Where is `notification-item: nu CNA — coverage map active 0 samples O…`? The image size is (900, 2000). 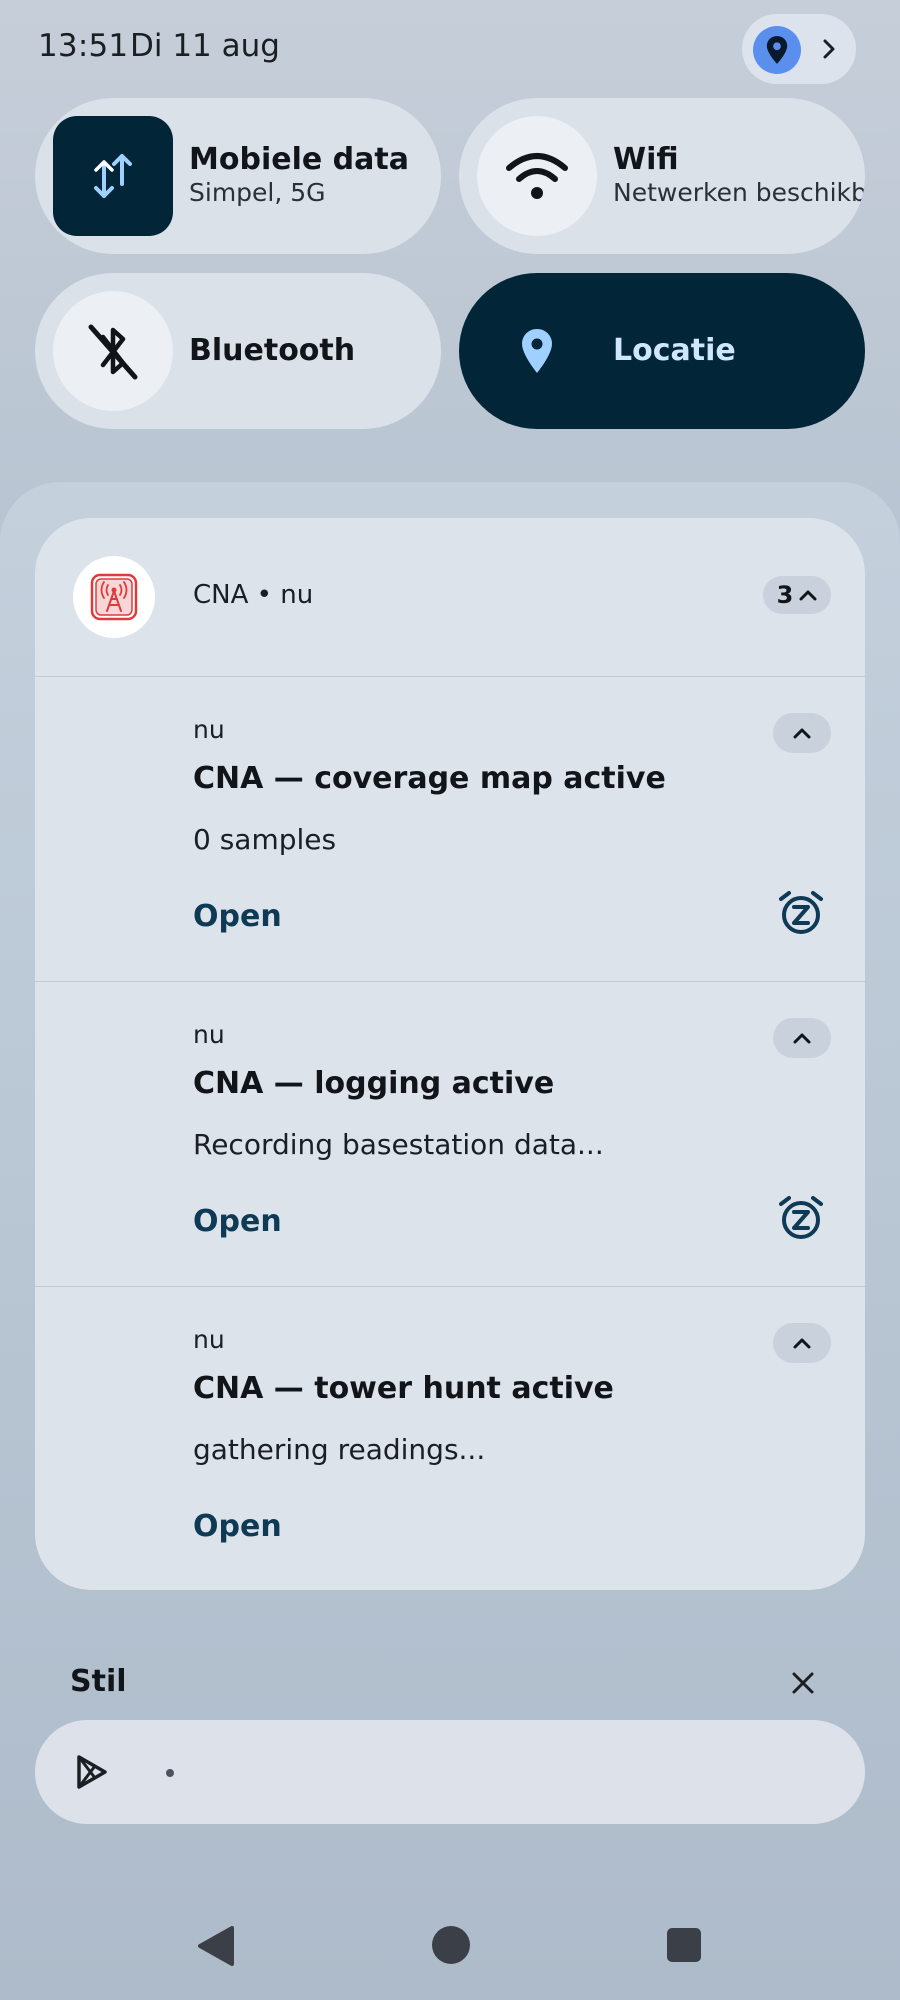
notification-item: nu CNA — coverage map active 0 samples O… is located at coordinates (450, 829).